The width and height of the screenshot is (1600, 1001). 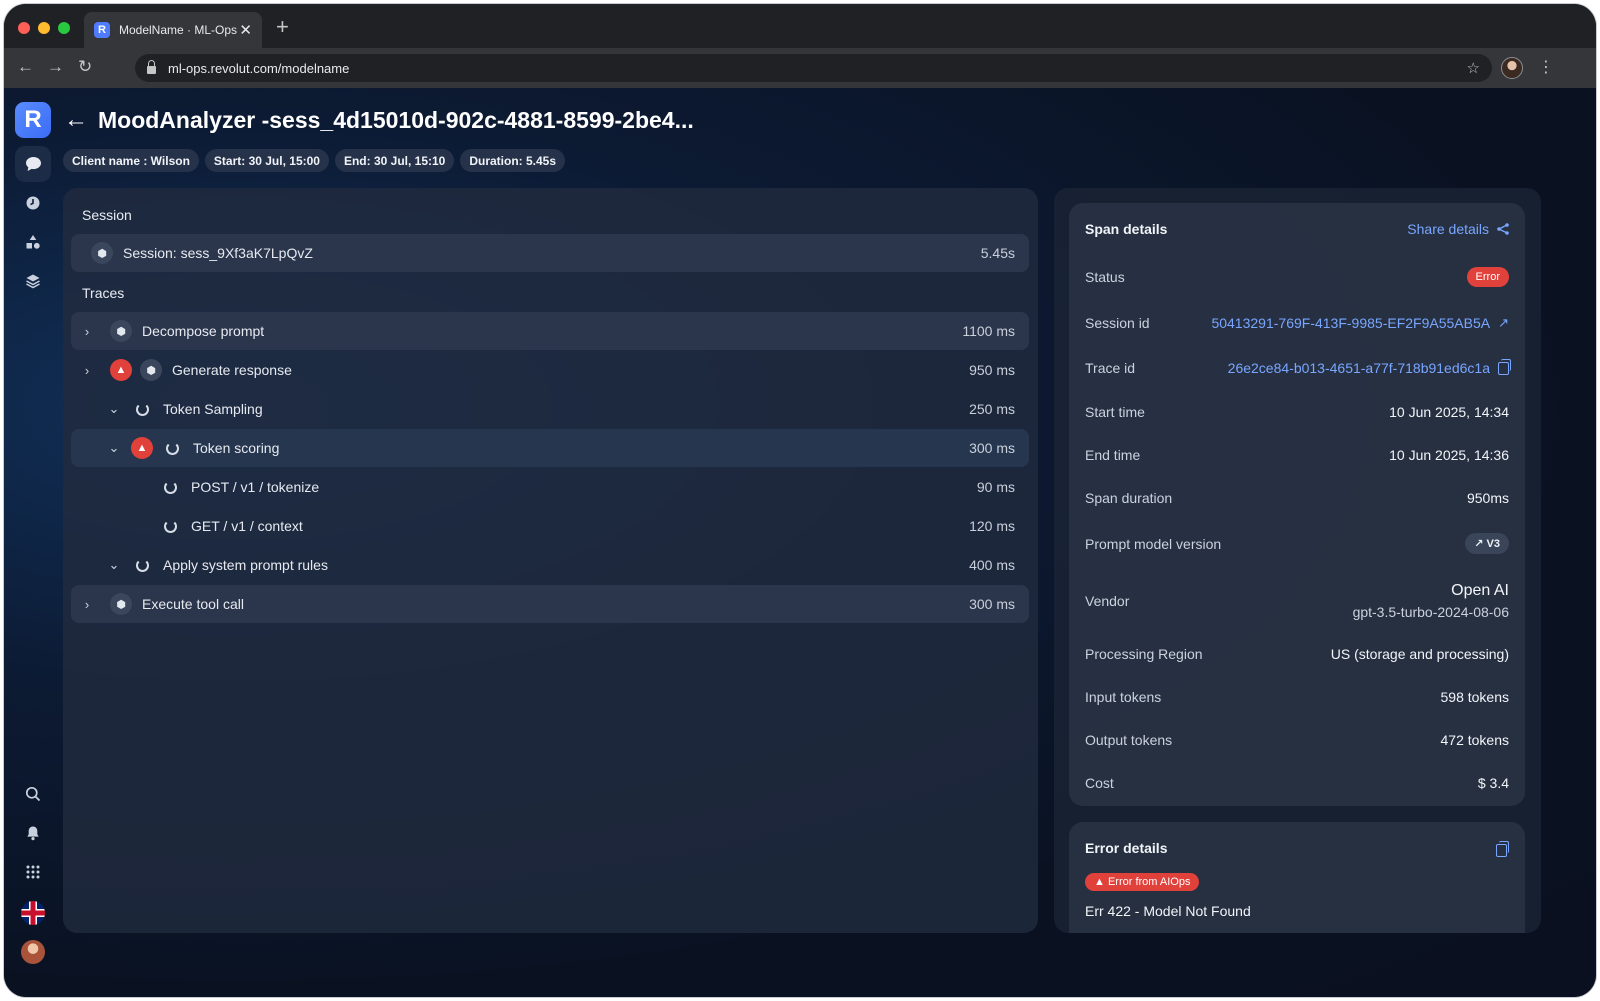 I want to click on share-details-button: Share details, so click(x=1458, y=229).